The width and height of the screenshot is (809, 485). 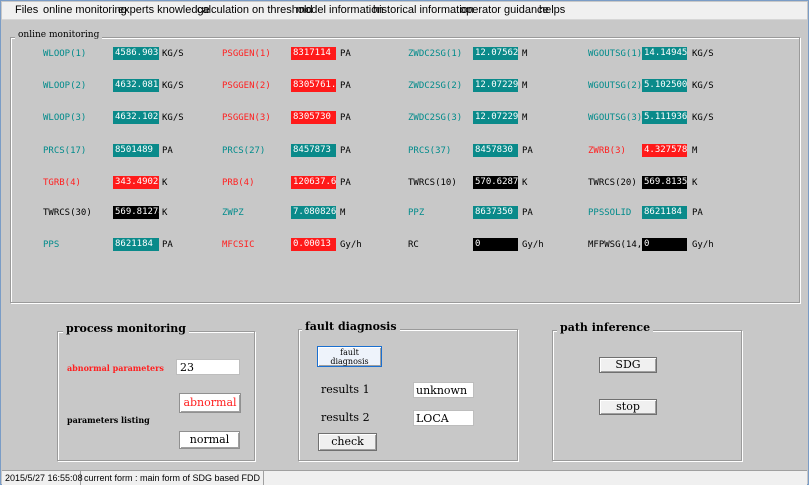 What do you see at coordinates (345, 183) in the screenshot?
I see `param-unit-prb-4: PA` at bounding box center [345, 183].